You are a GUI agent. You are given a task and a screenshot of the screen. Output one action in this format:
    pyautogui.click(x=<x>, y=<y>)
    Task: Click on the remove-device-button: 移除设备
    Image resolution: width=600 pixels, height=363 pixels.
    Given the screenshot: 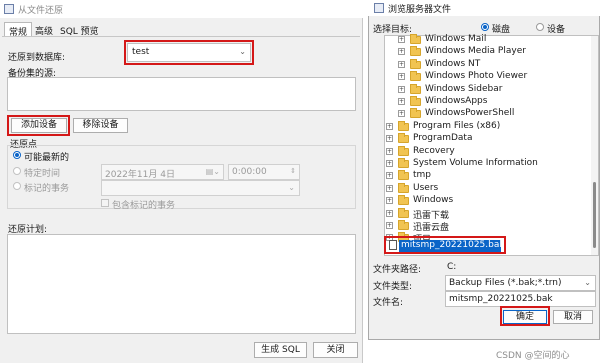 What is the action you would take?
    pyautogui.click(x=100, y=125)
    